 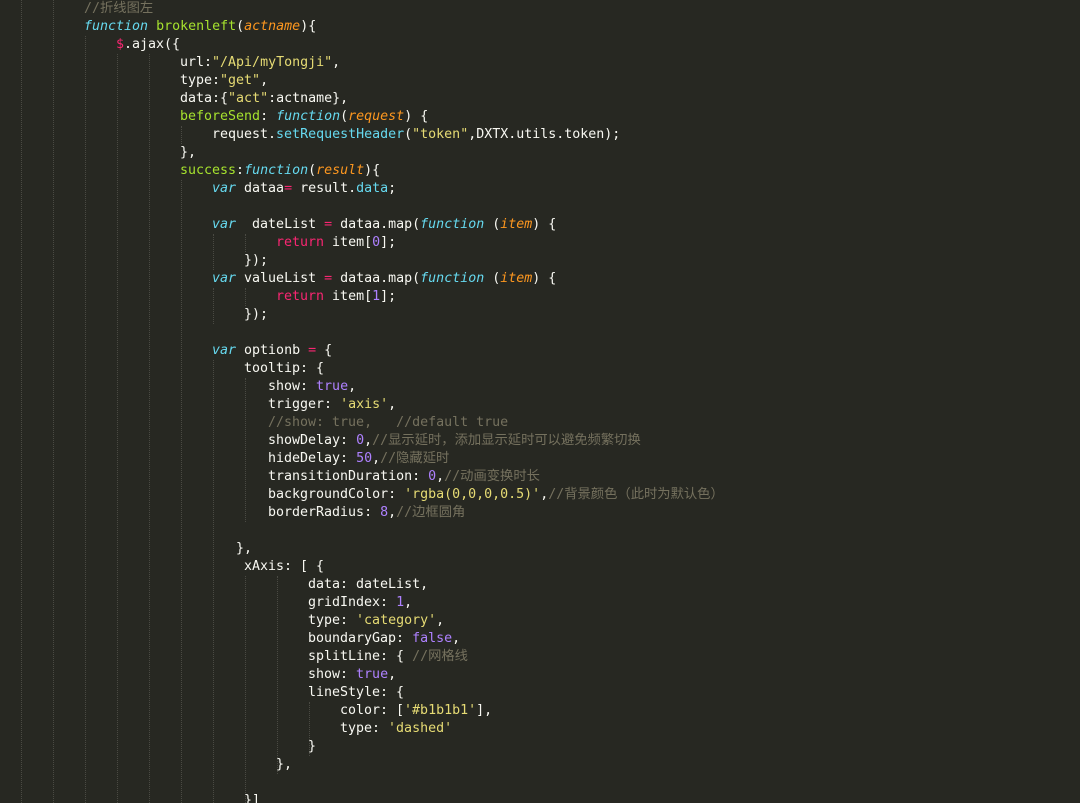 I want to click on code-line: data:{"act":actname},, so click(x=264, y=99).